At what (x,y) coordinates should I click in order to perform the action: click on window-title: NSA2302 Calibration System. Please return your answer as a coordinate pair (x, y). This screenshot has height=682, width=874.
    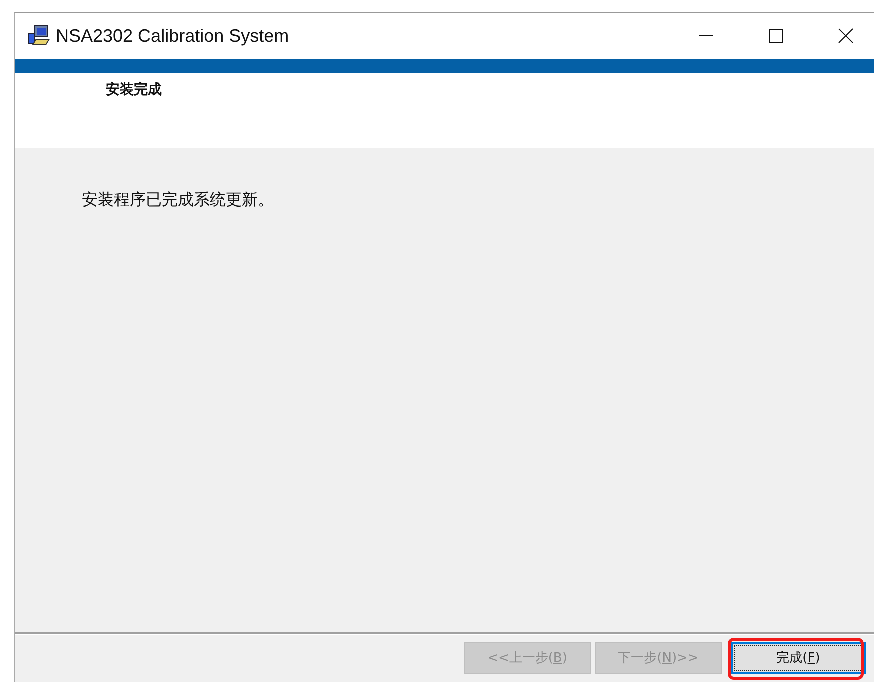
    Looking at the image, I should click on (173, 36).